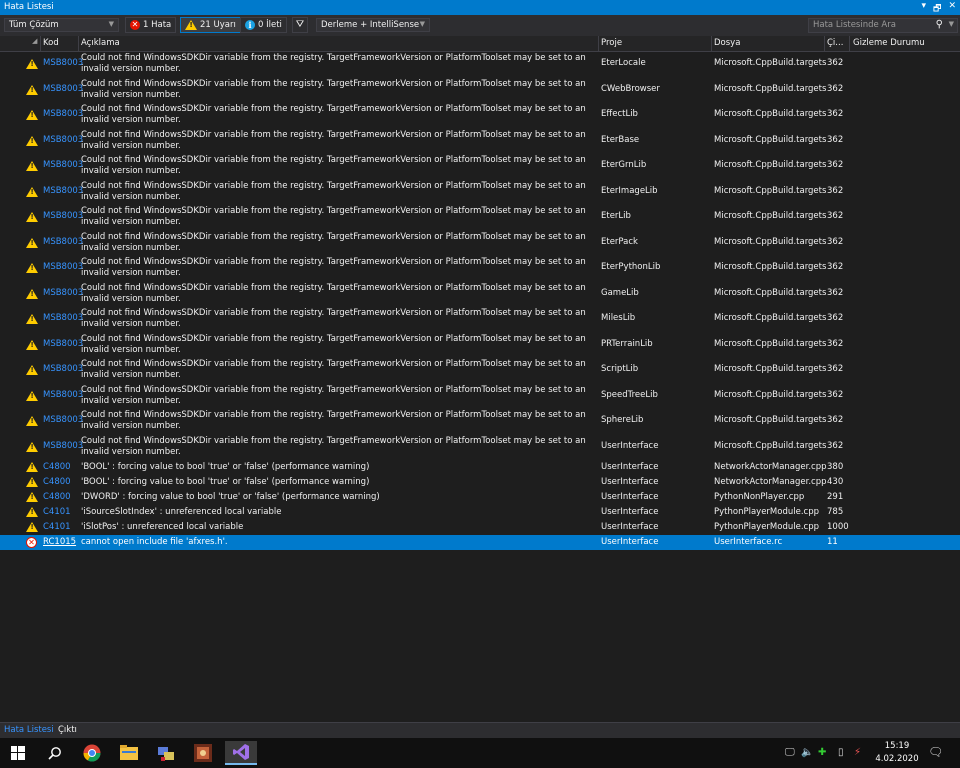 This screenshot has width=960, height=768. Describe the element at coordinates (883, 25) in the screenshot. I see `error-list-search-input: Hata Listesinde Ara ⚲ ▼` at that location.